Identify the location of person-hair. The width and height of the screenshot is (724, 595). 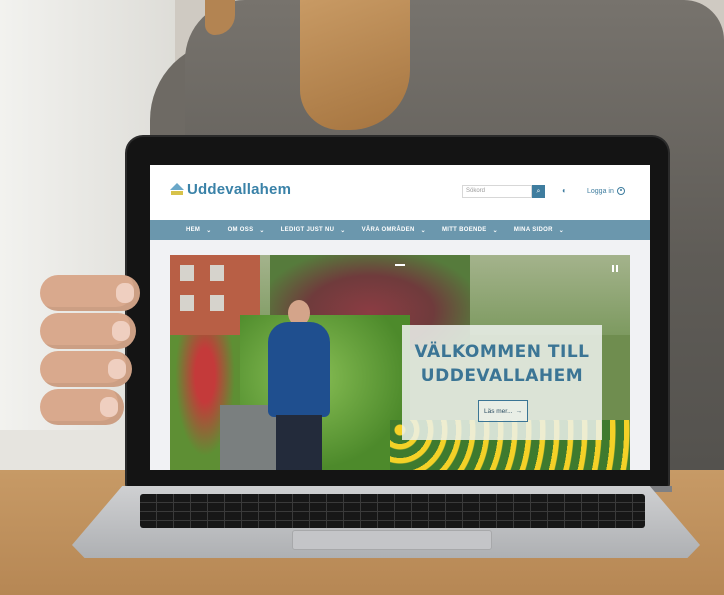
(355, 65).